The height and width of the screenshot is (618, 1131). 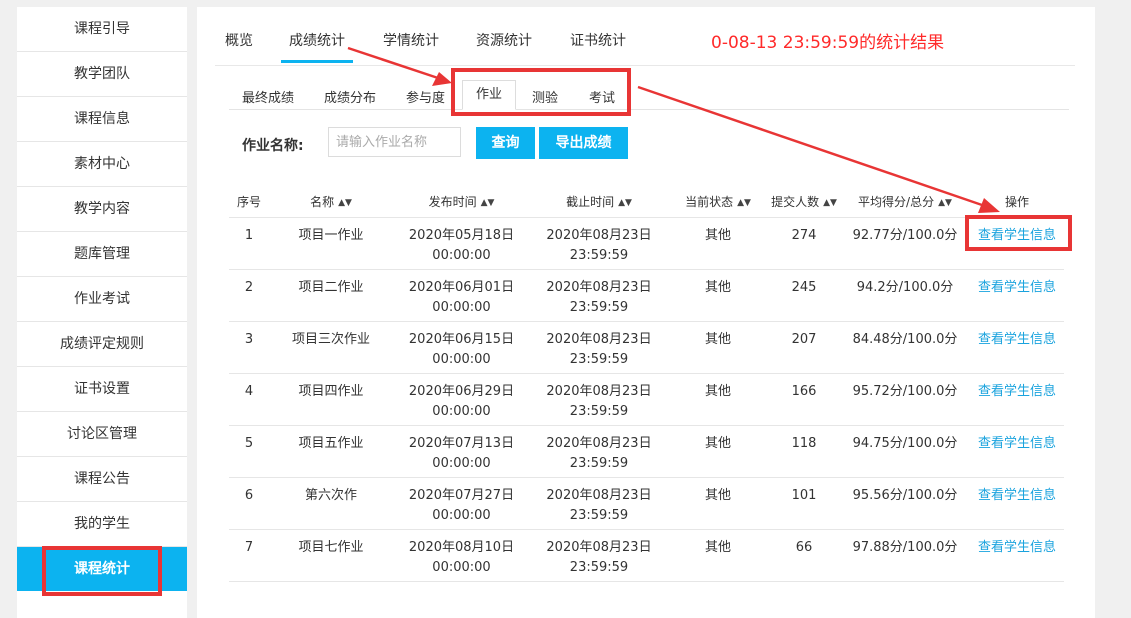 What do you see at coordinates (905, 295) in the screenshot?
I see `cell-average-score: 94.2分/100.0分` at bounding box center [905, 295].